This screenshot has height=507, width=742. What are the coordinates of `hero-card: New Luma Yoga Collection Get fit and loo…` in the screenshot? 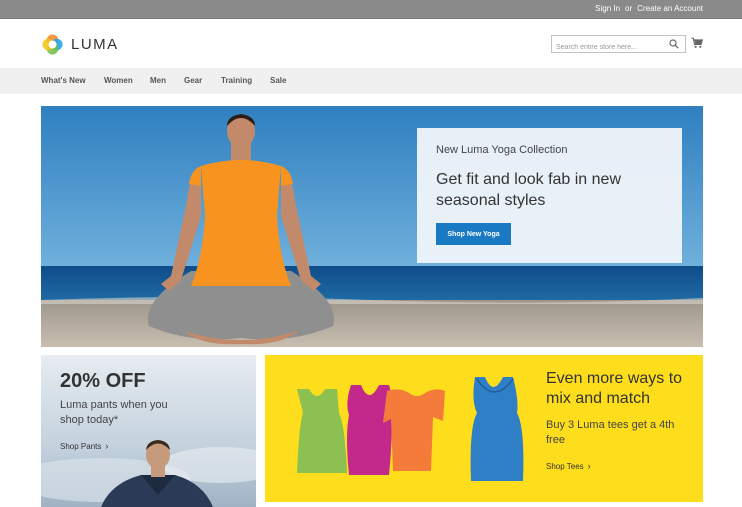 It's located at (549, 195).